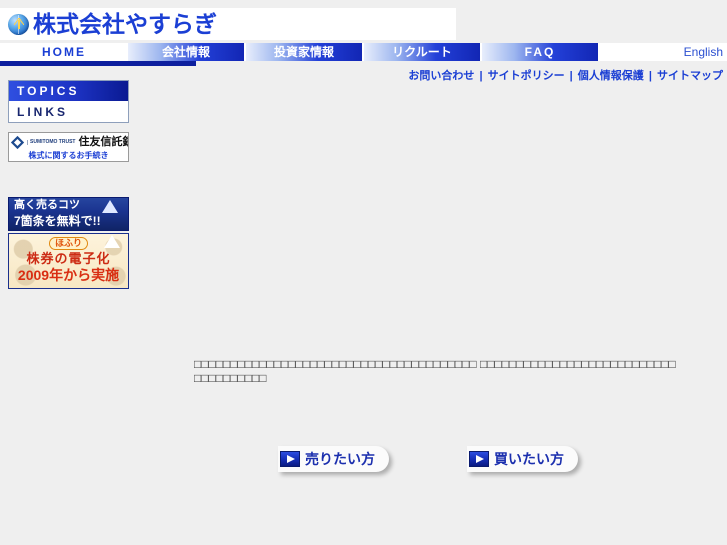  I want to click on nav-item-english: English, so click(703, 52).